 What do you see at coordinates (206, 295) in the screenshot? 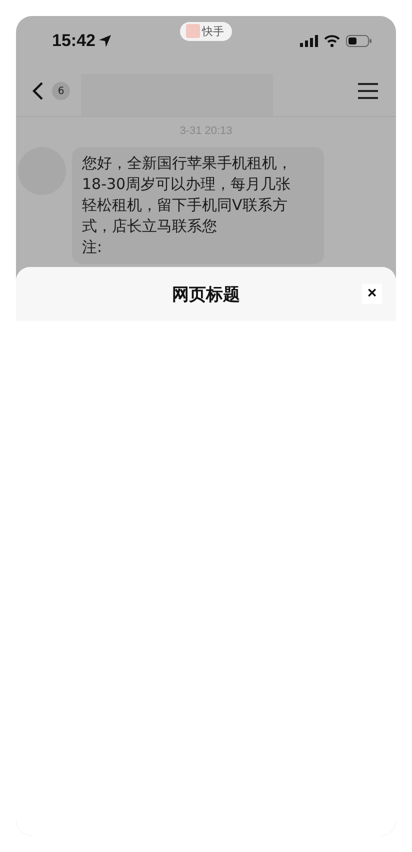
I see `sheet-title: 网页标题` at bounding box center [206, 295].